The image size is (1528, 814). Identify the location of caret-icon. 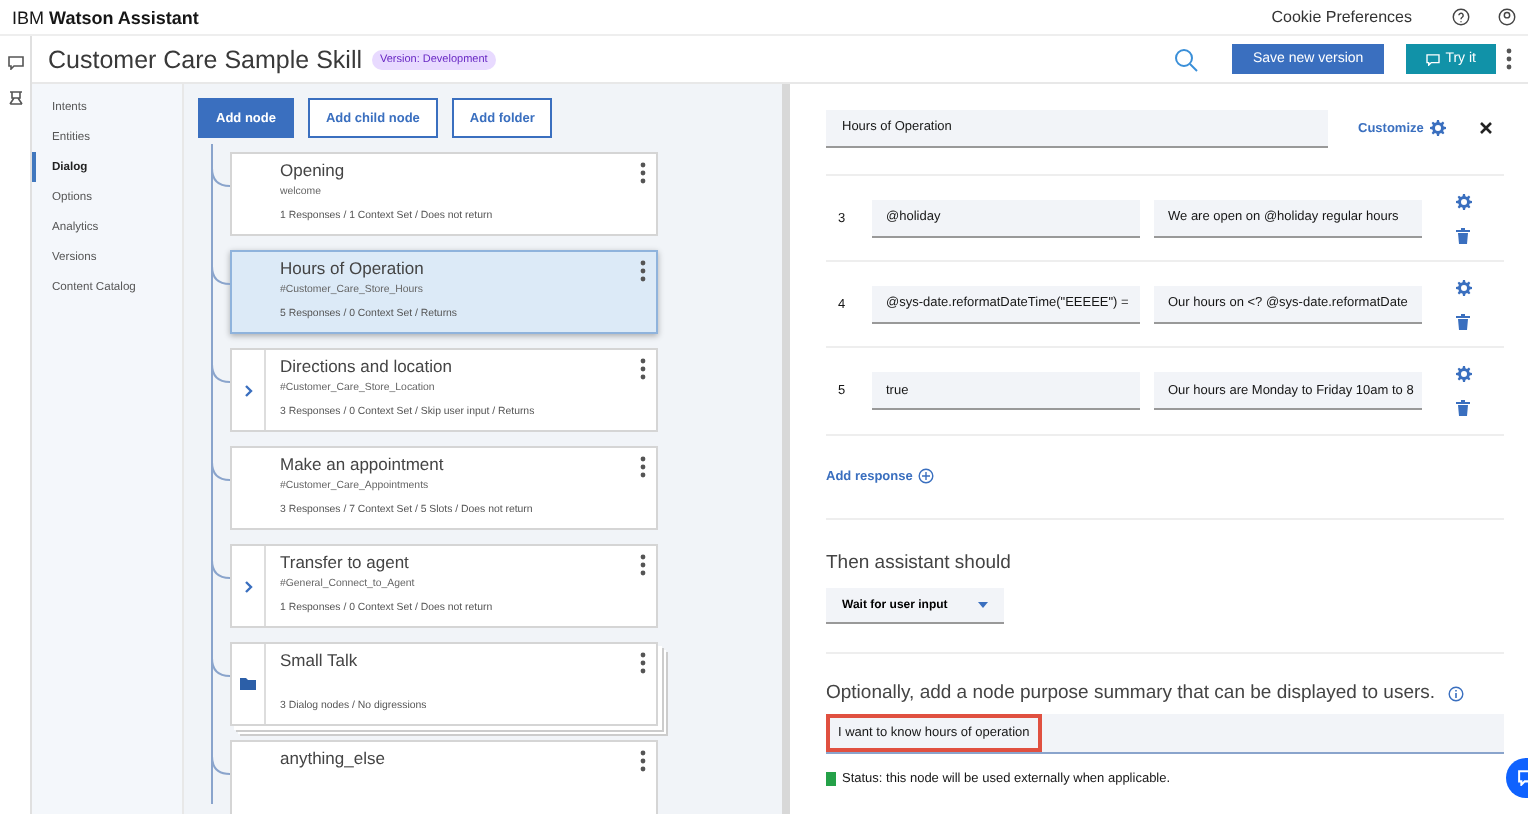
(983, 605).